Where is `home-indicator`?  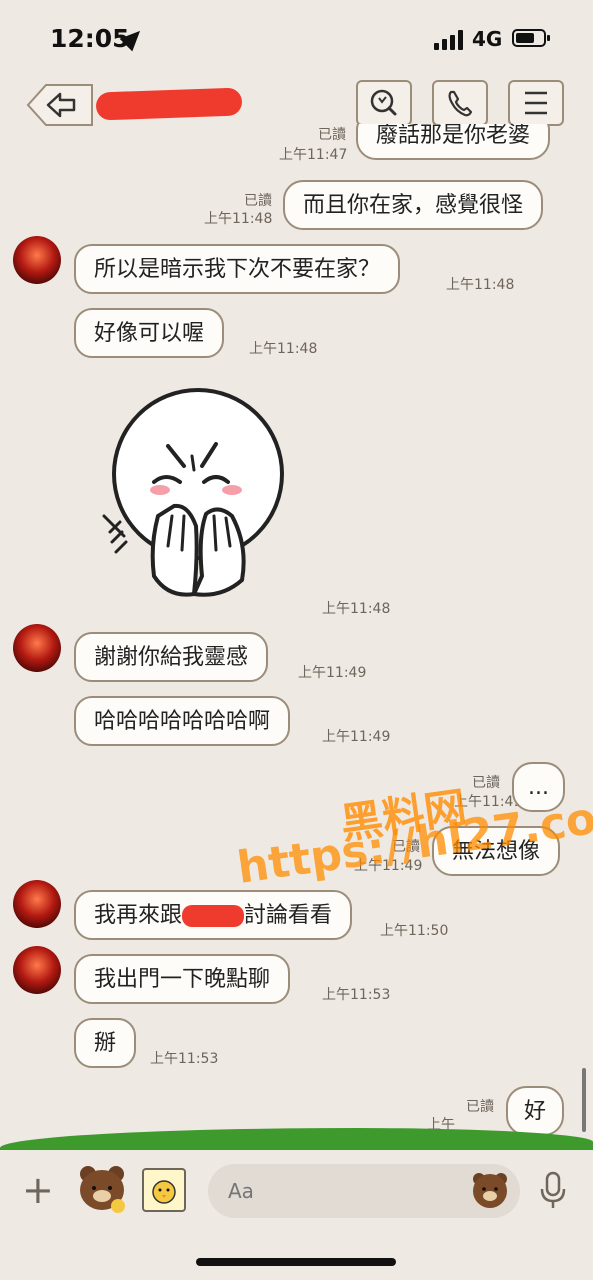
home-indicator is located at coordinates (296, 1262).